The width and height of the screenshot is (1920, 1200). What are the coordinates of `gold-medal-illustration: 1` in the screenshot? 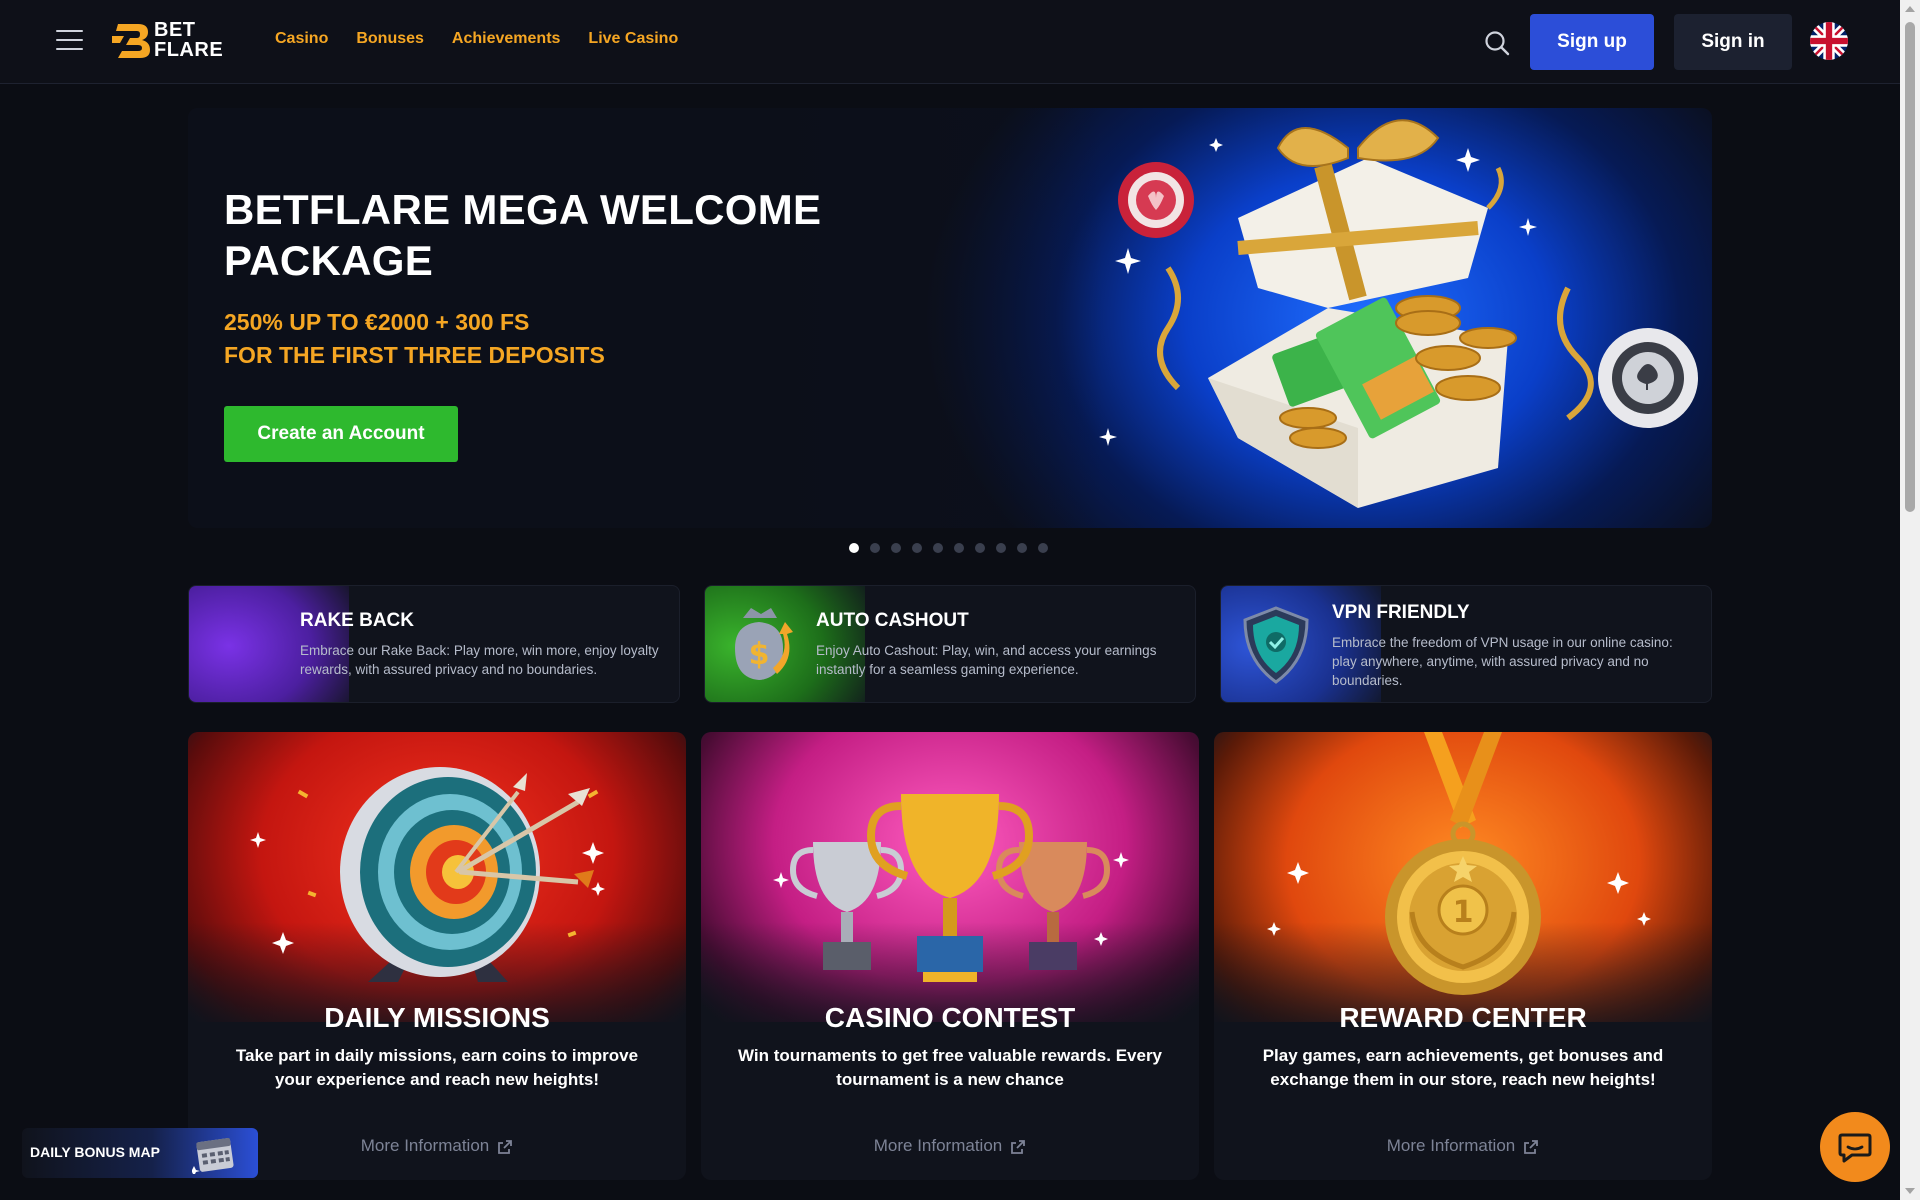 It's located at (1459, 863).